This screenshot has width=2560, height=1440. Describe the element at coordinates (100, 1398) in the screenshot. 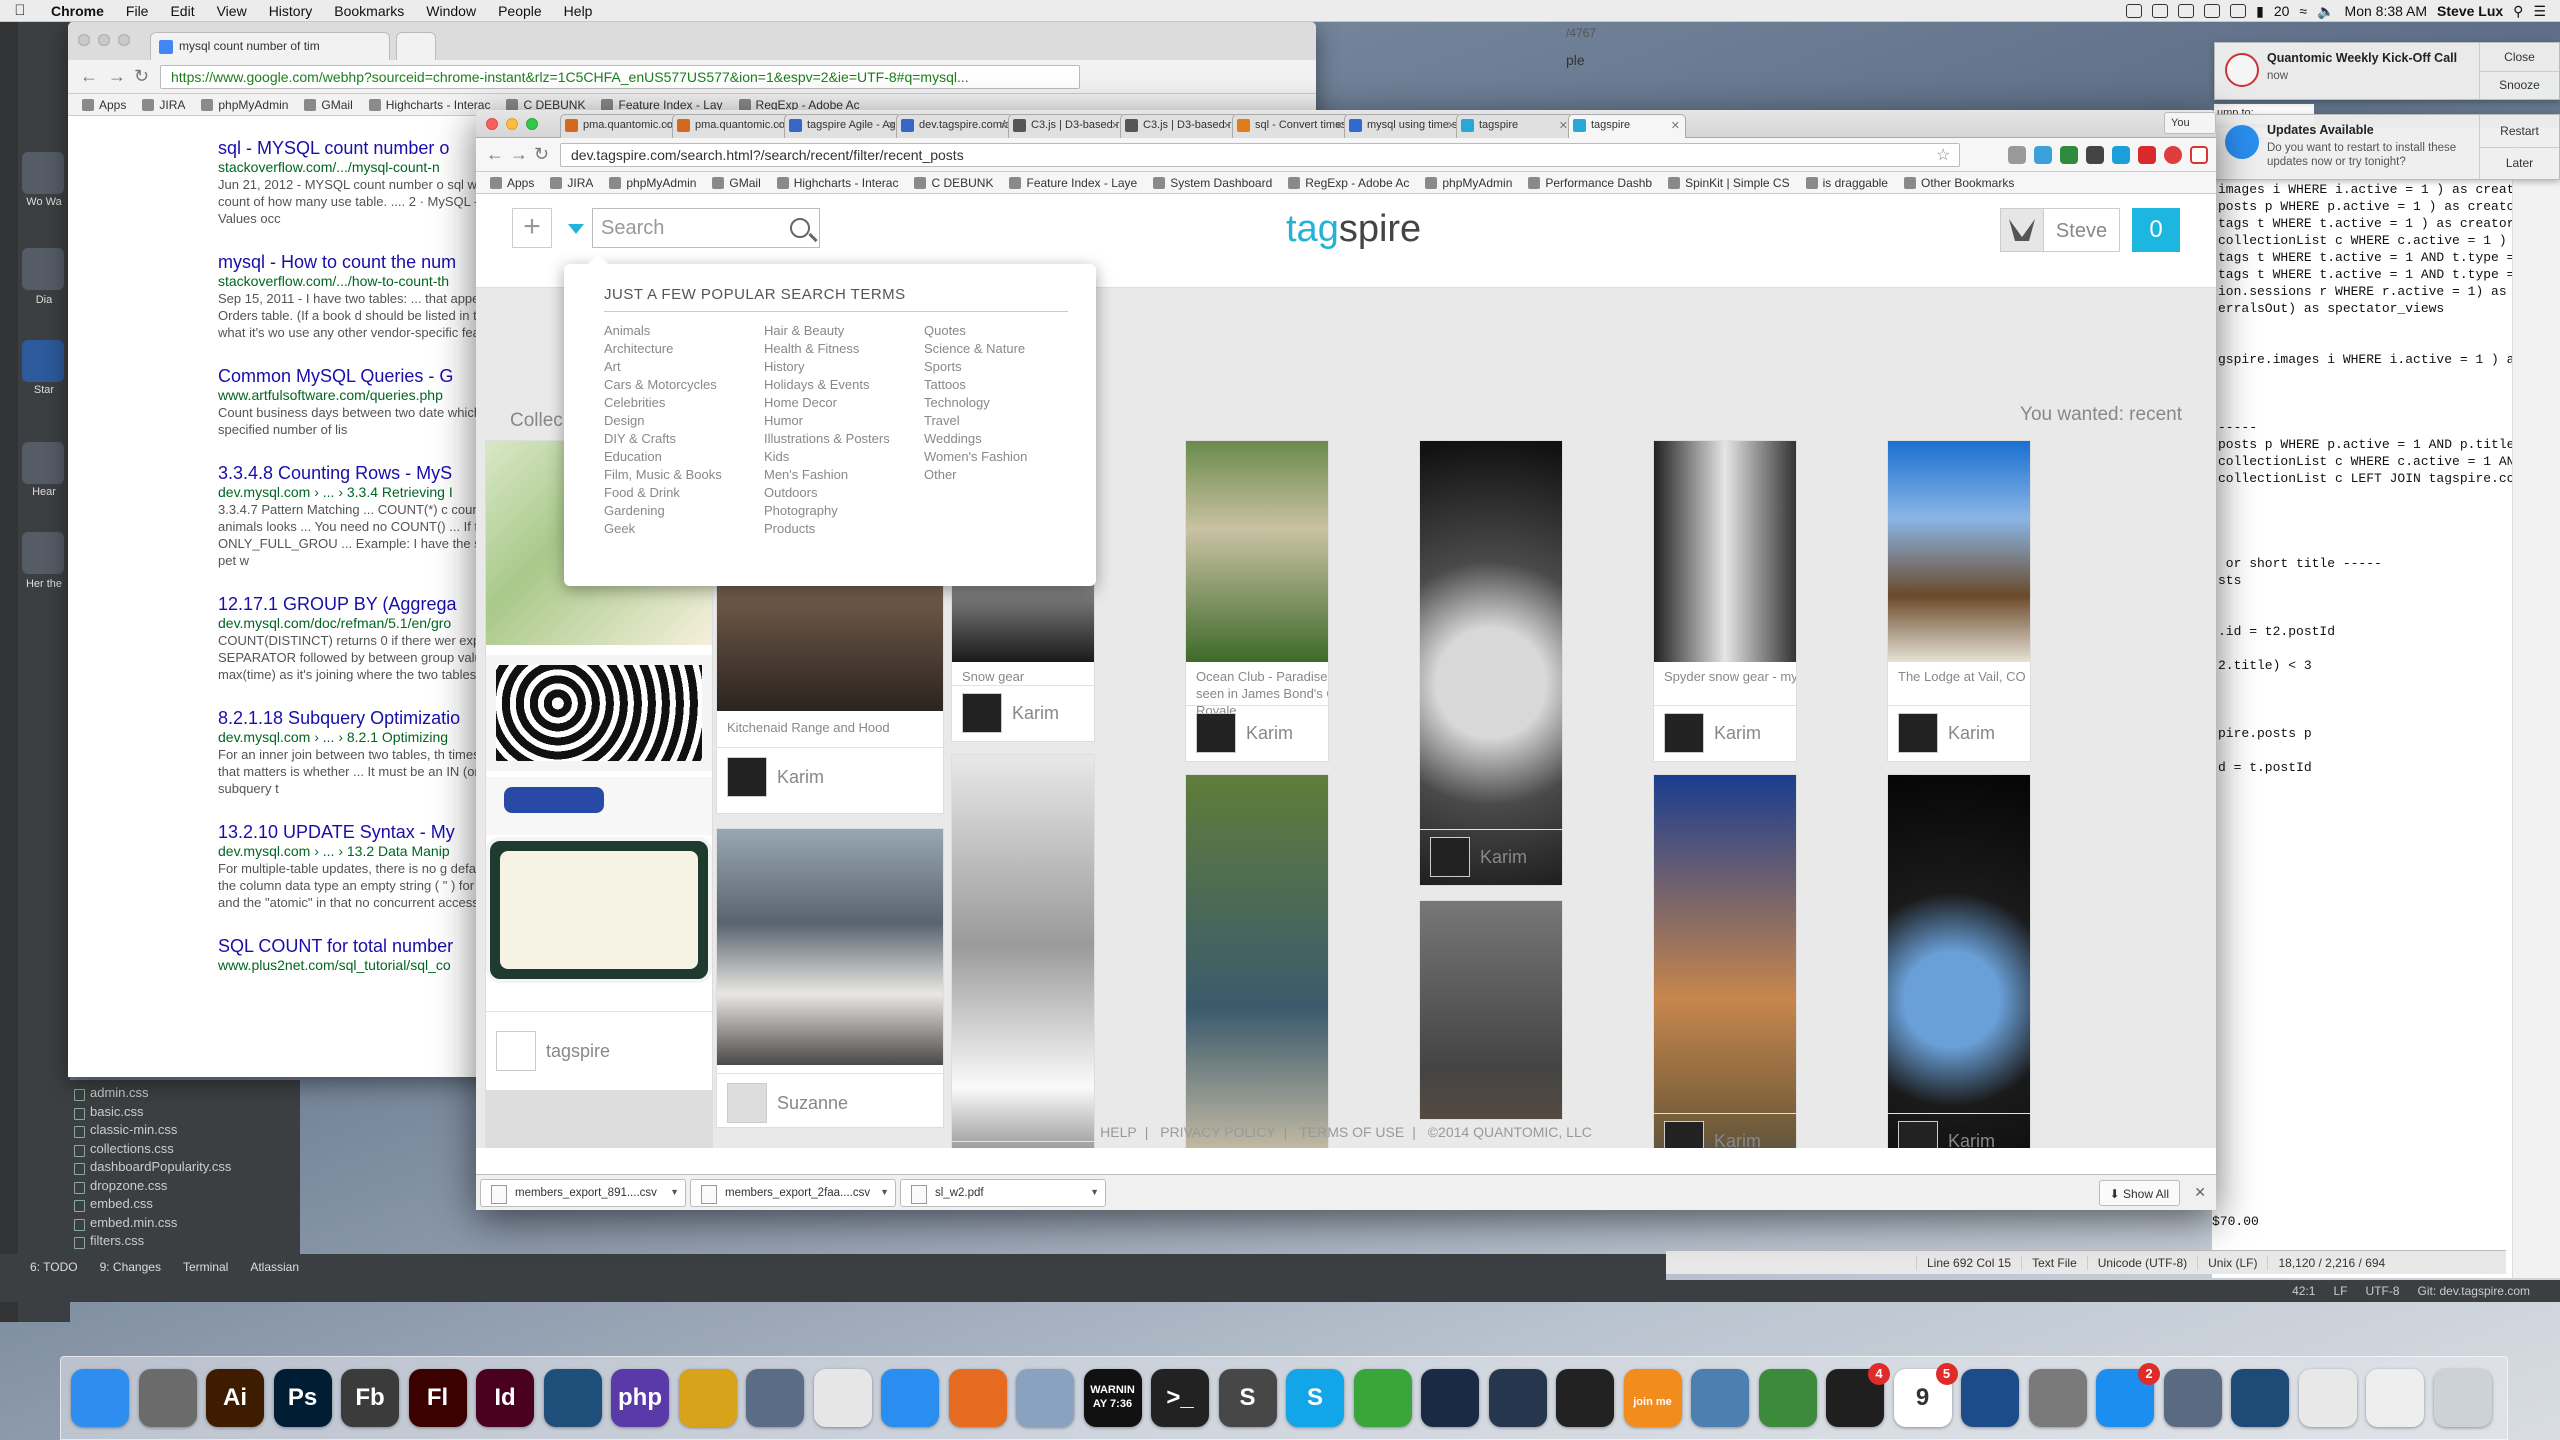

I see `finder-icon` at that location.